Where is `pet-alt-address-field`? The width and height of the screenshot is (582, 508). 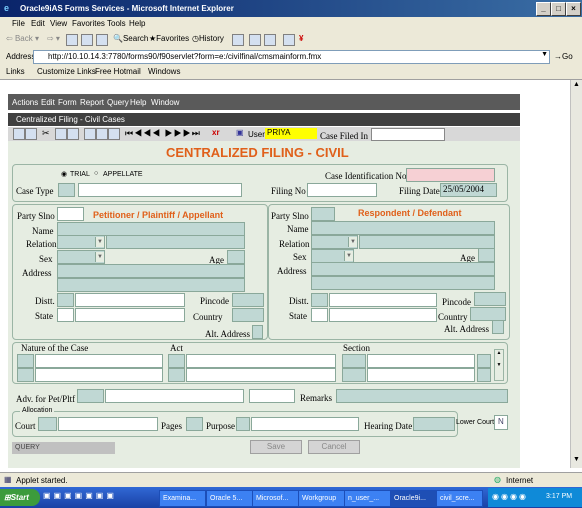
pet-alt-address-field is located at coordinates (257, 332).